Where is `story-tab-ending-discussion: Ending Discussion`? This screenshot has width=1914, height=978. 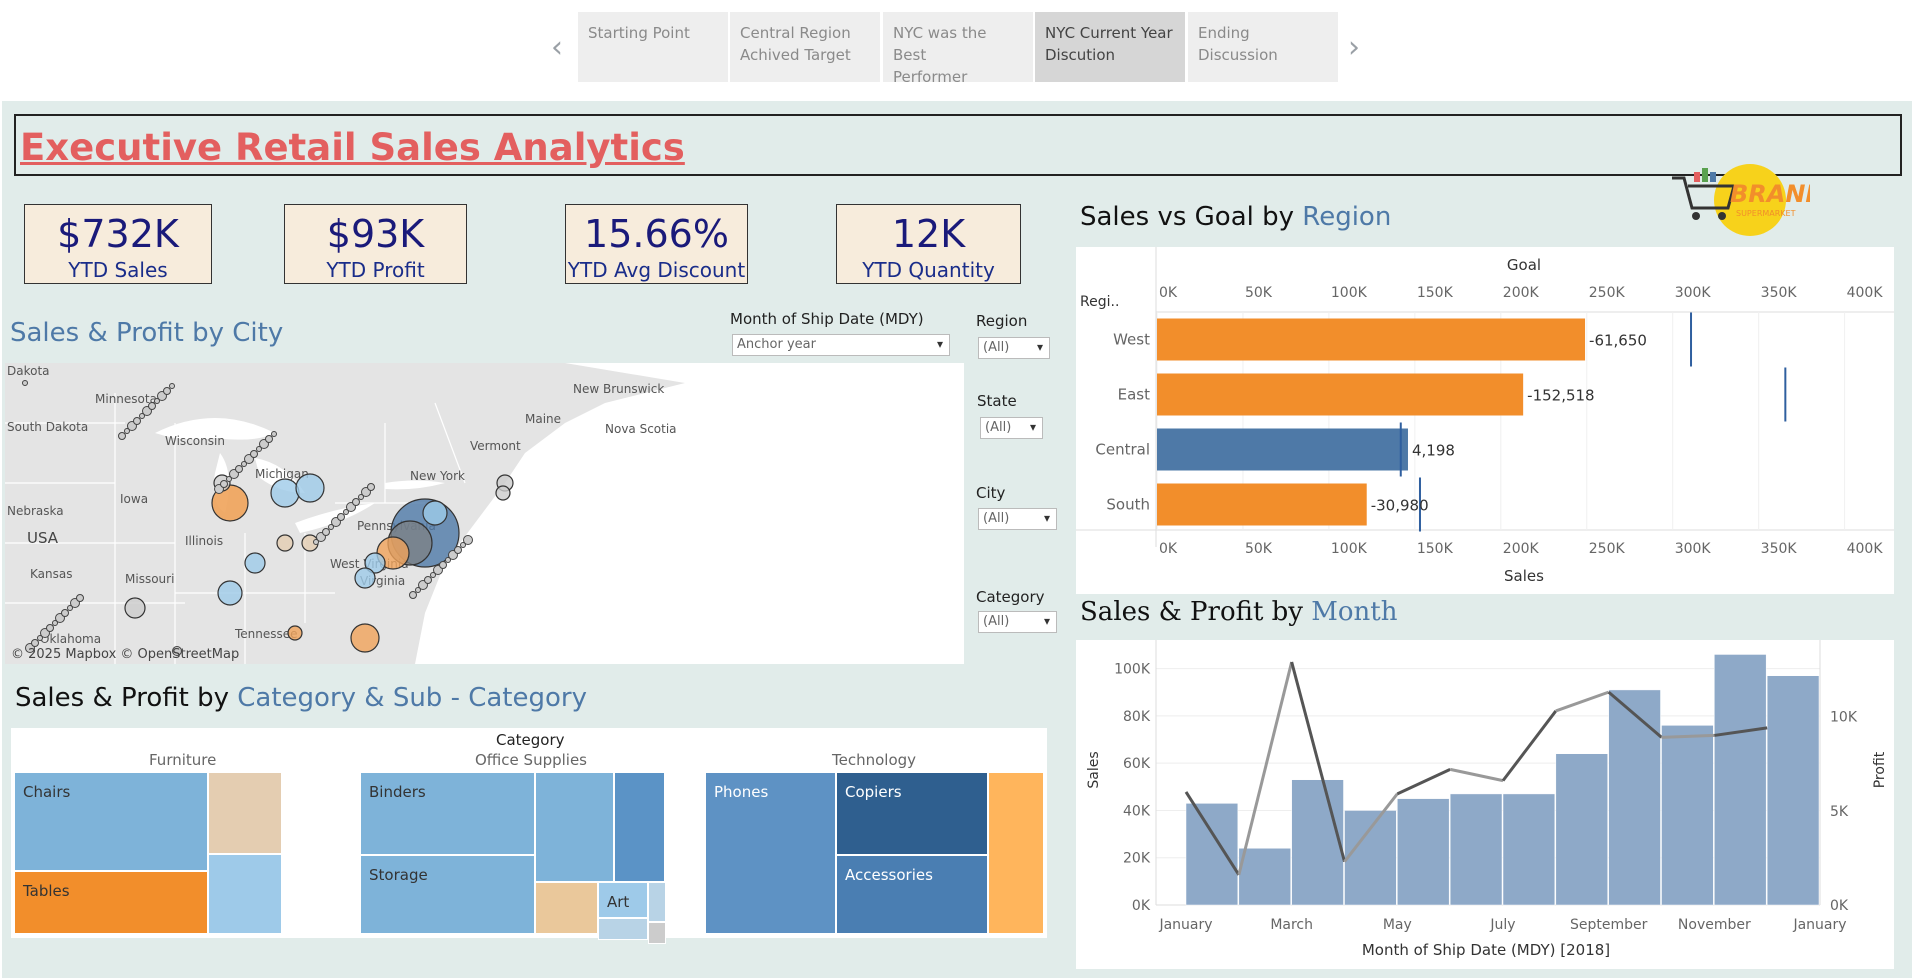 story-tab-ending-discussion: Ending Discussion is located at coordinates (1263, 47).